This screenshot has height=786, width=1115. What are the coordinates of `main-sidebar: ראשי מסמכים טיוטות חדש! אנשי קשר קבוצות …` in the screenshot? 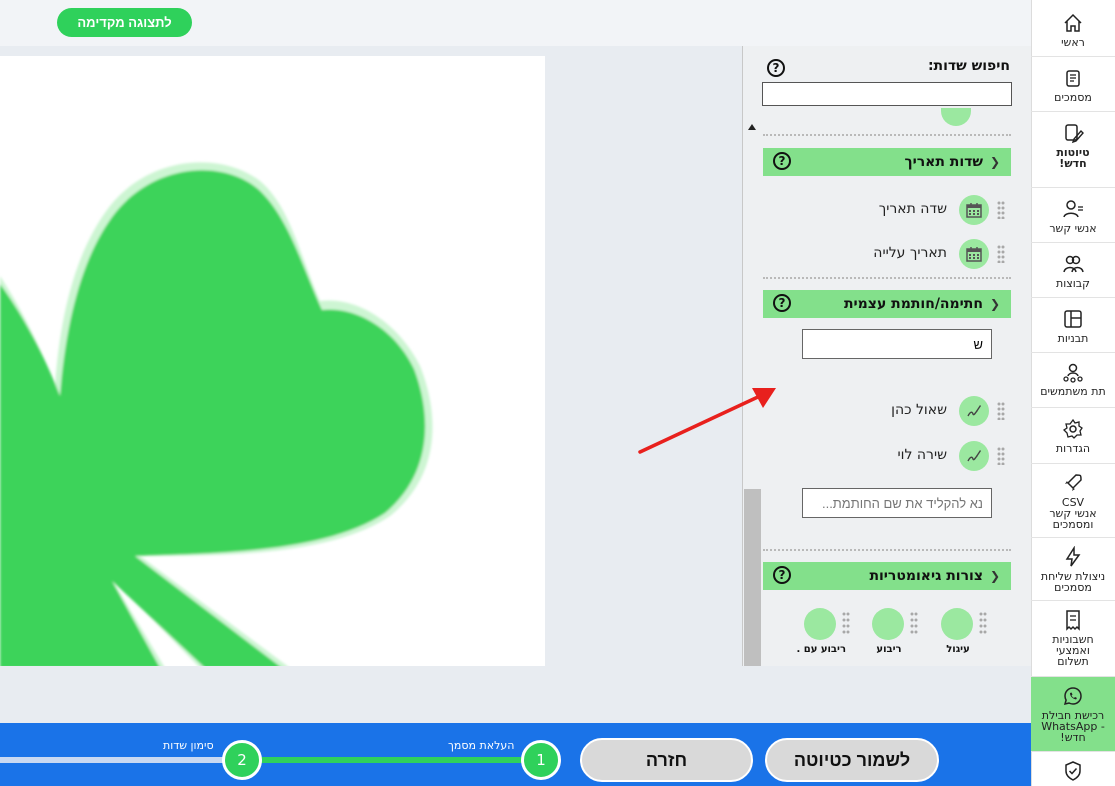 It's located at (1073, 393).